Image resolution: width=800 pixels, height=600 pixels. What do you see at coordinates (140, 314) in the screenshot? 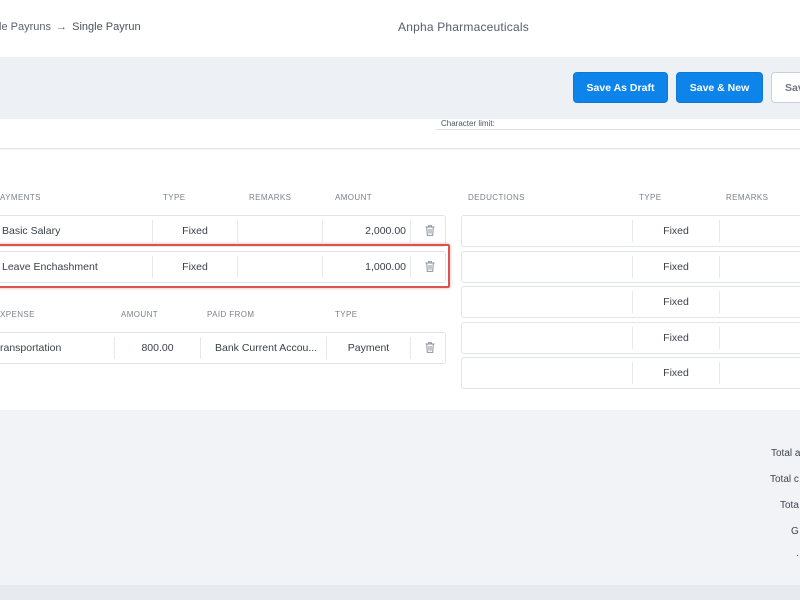
I see `expense-amount-header: AMOUNT` at bounding box center [140, 314].